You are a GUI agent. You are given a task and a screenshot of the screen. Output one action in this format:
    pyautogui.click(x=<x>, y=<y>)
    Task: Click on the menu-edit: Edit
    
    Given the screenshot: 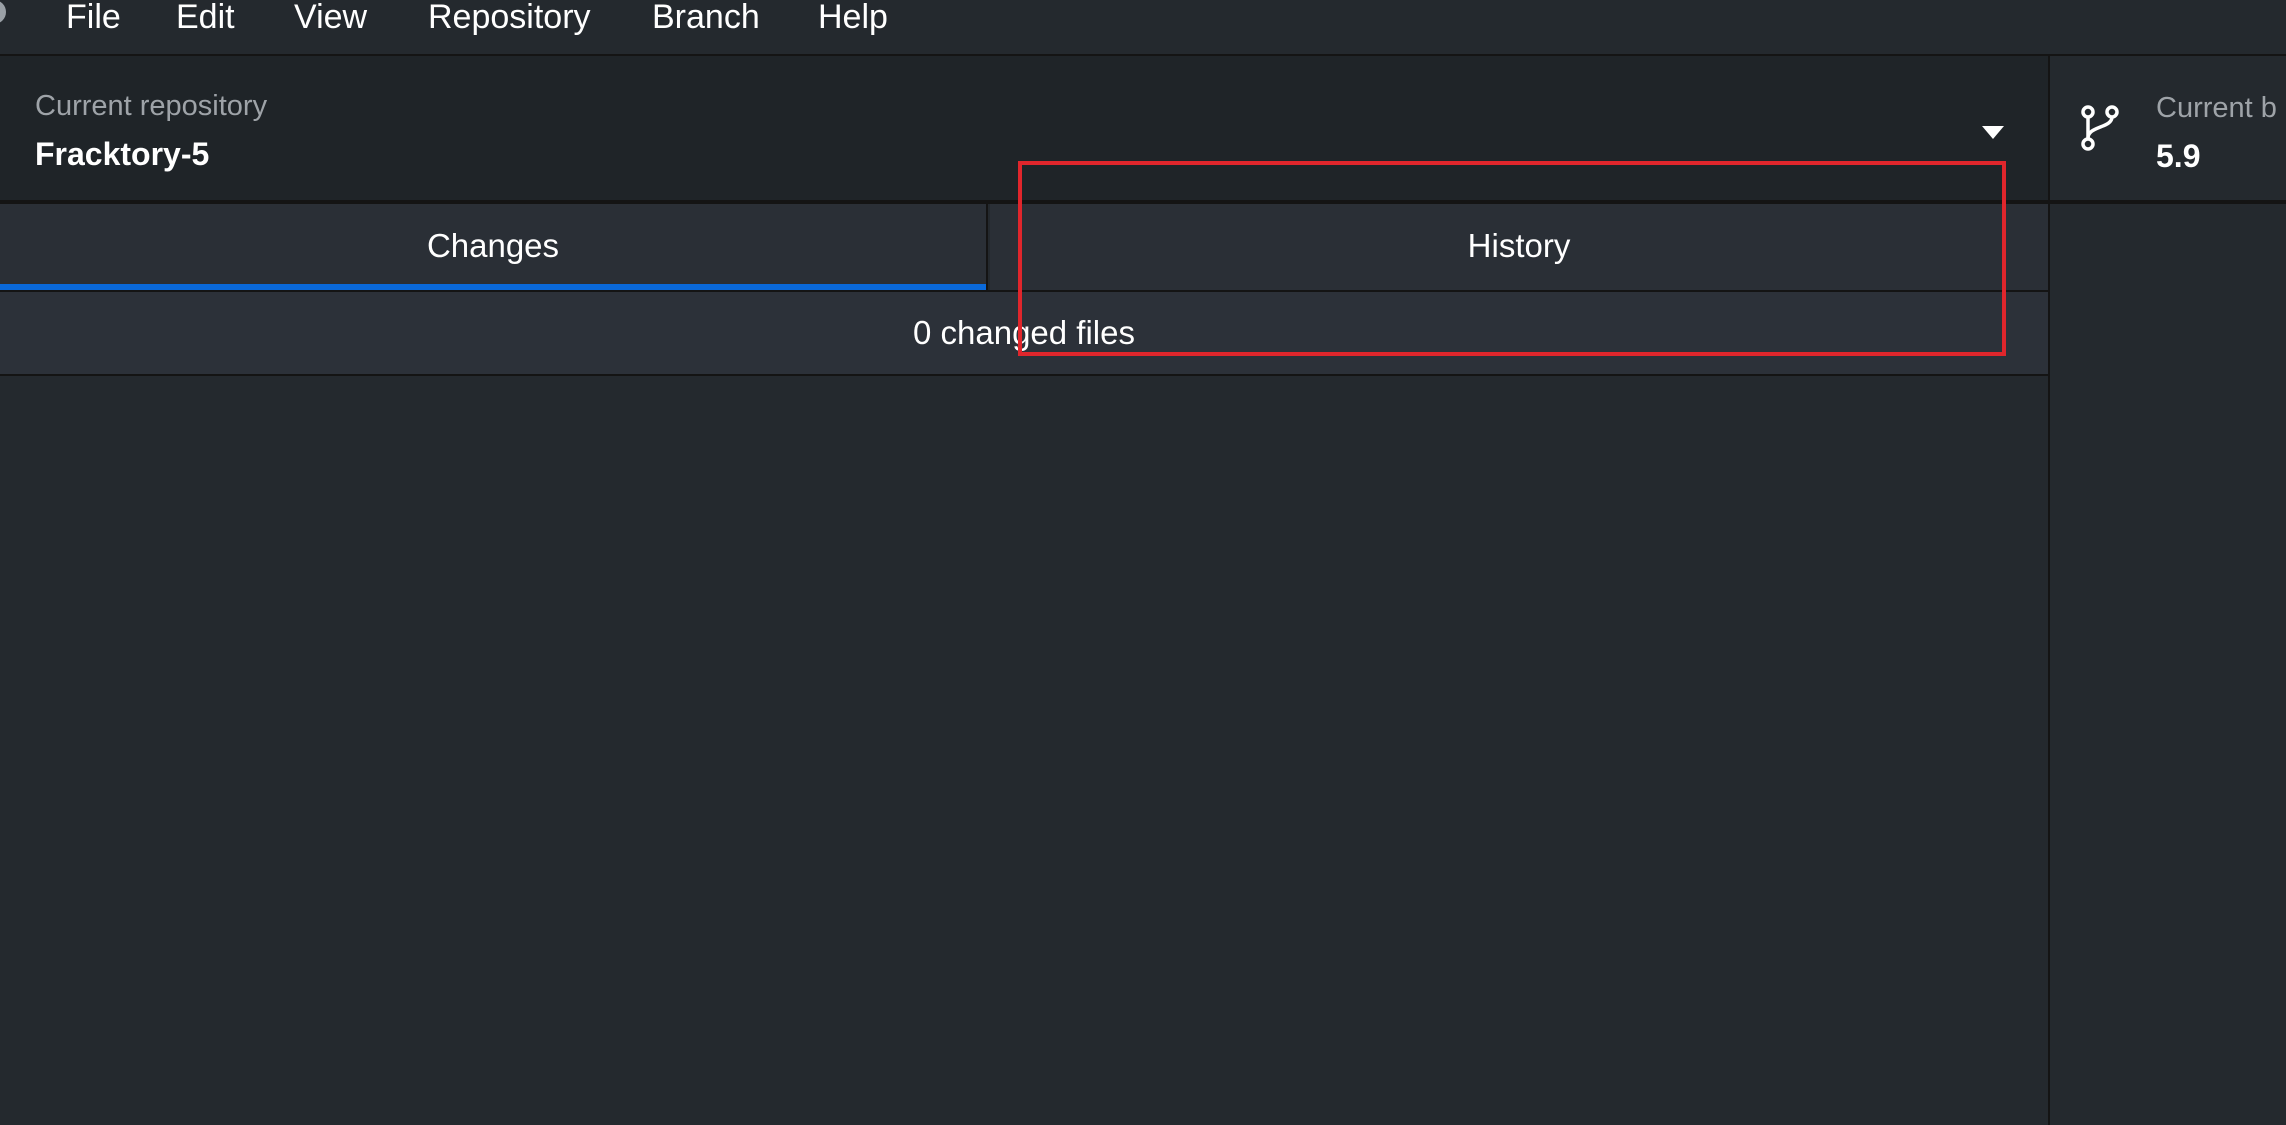 What is the action you would take?
    pyautogui.click(x=205, y=19)
    